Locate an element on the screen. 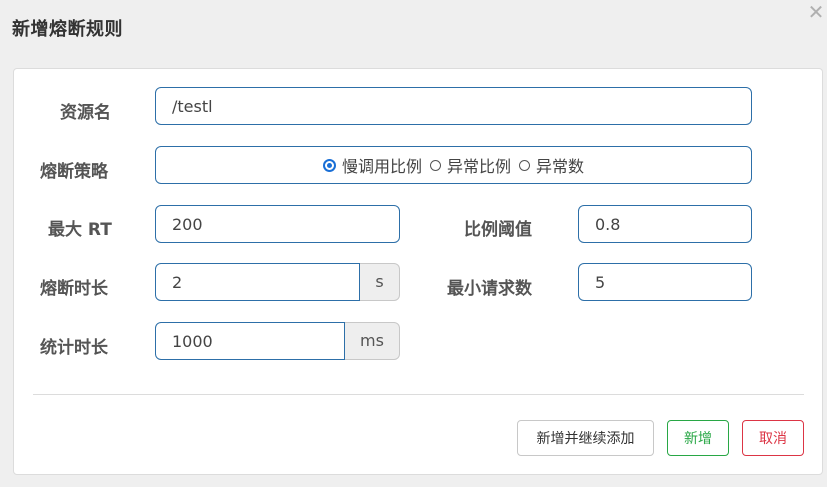  min-requests-input is located at coordinates (665, 282).